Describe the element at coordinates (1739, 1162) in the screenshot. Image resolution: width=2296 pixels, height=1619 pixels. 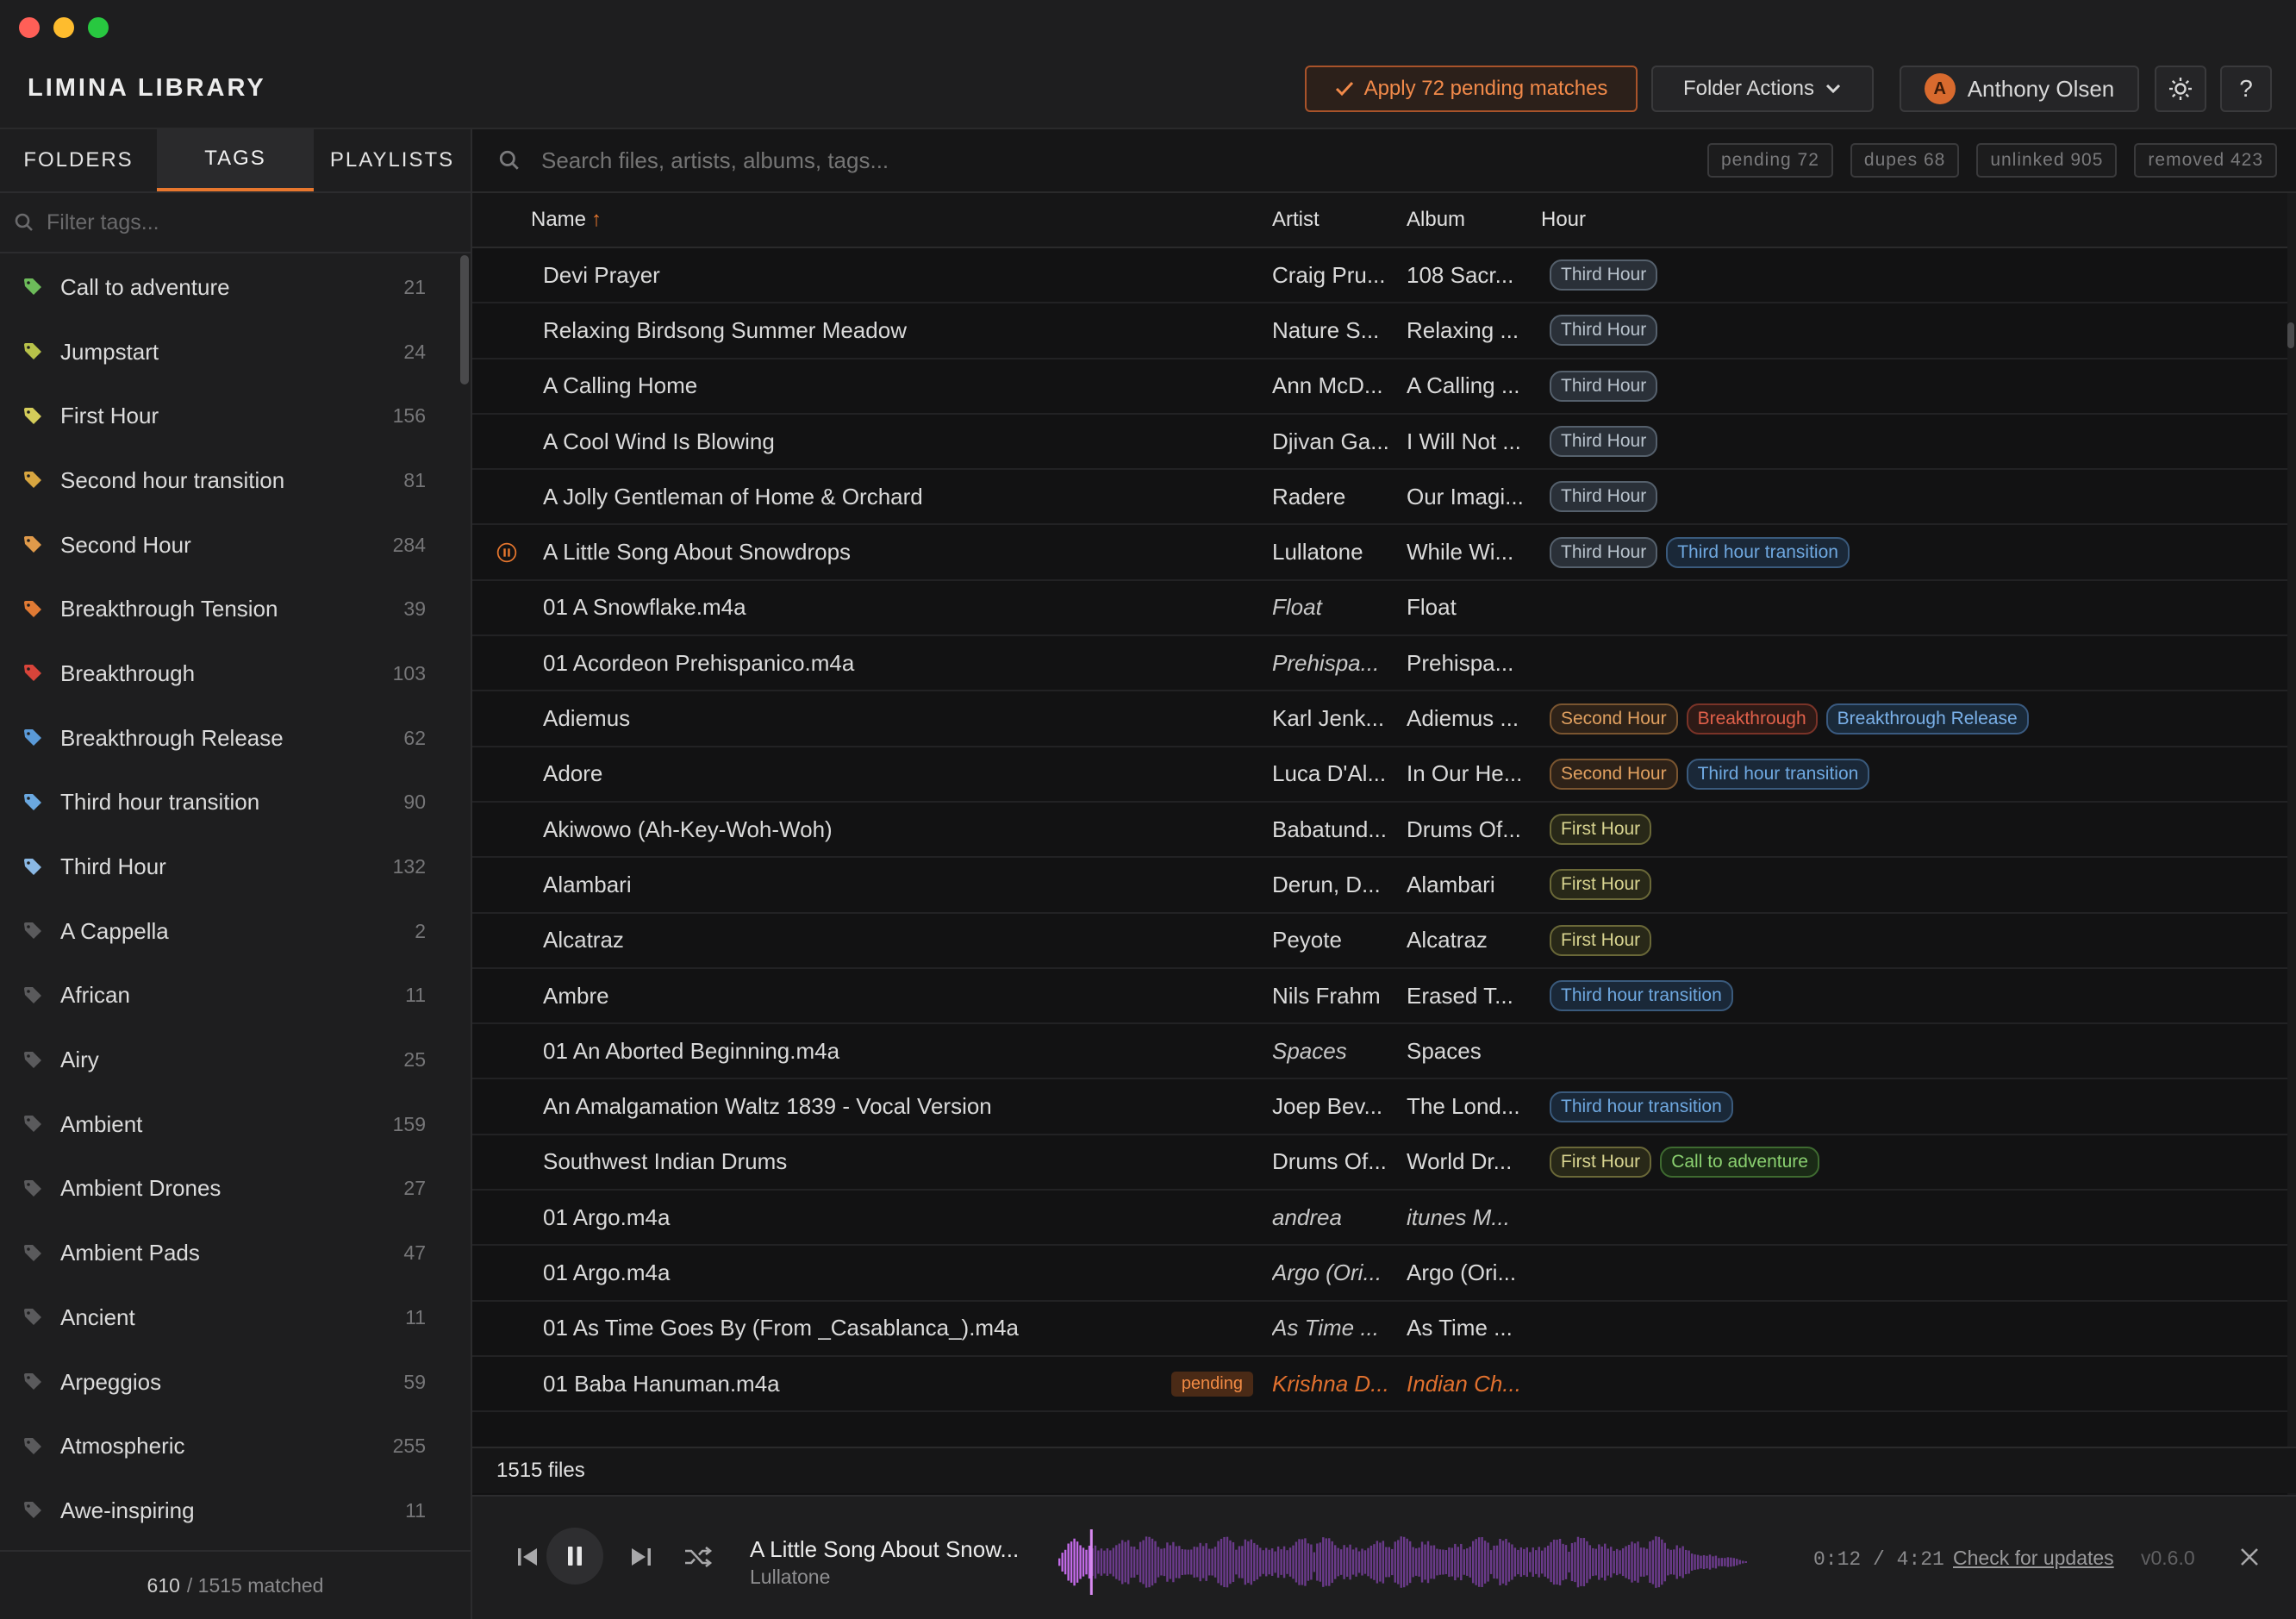
I see `hour-tag-pill: Call to adventure` at that location.